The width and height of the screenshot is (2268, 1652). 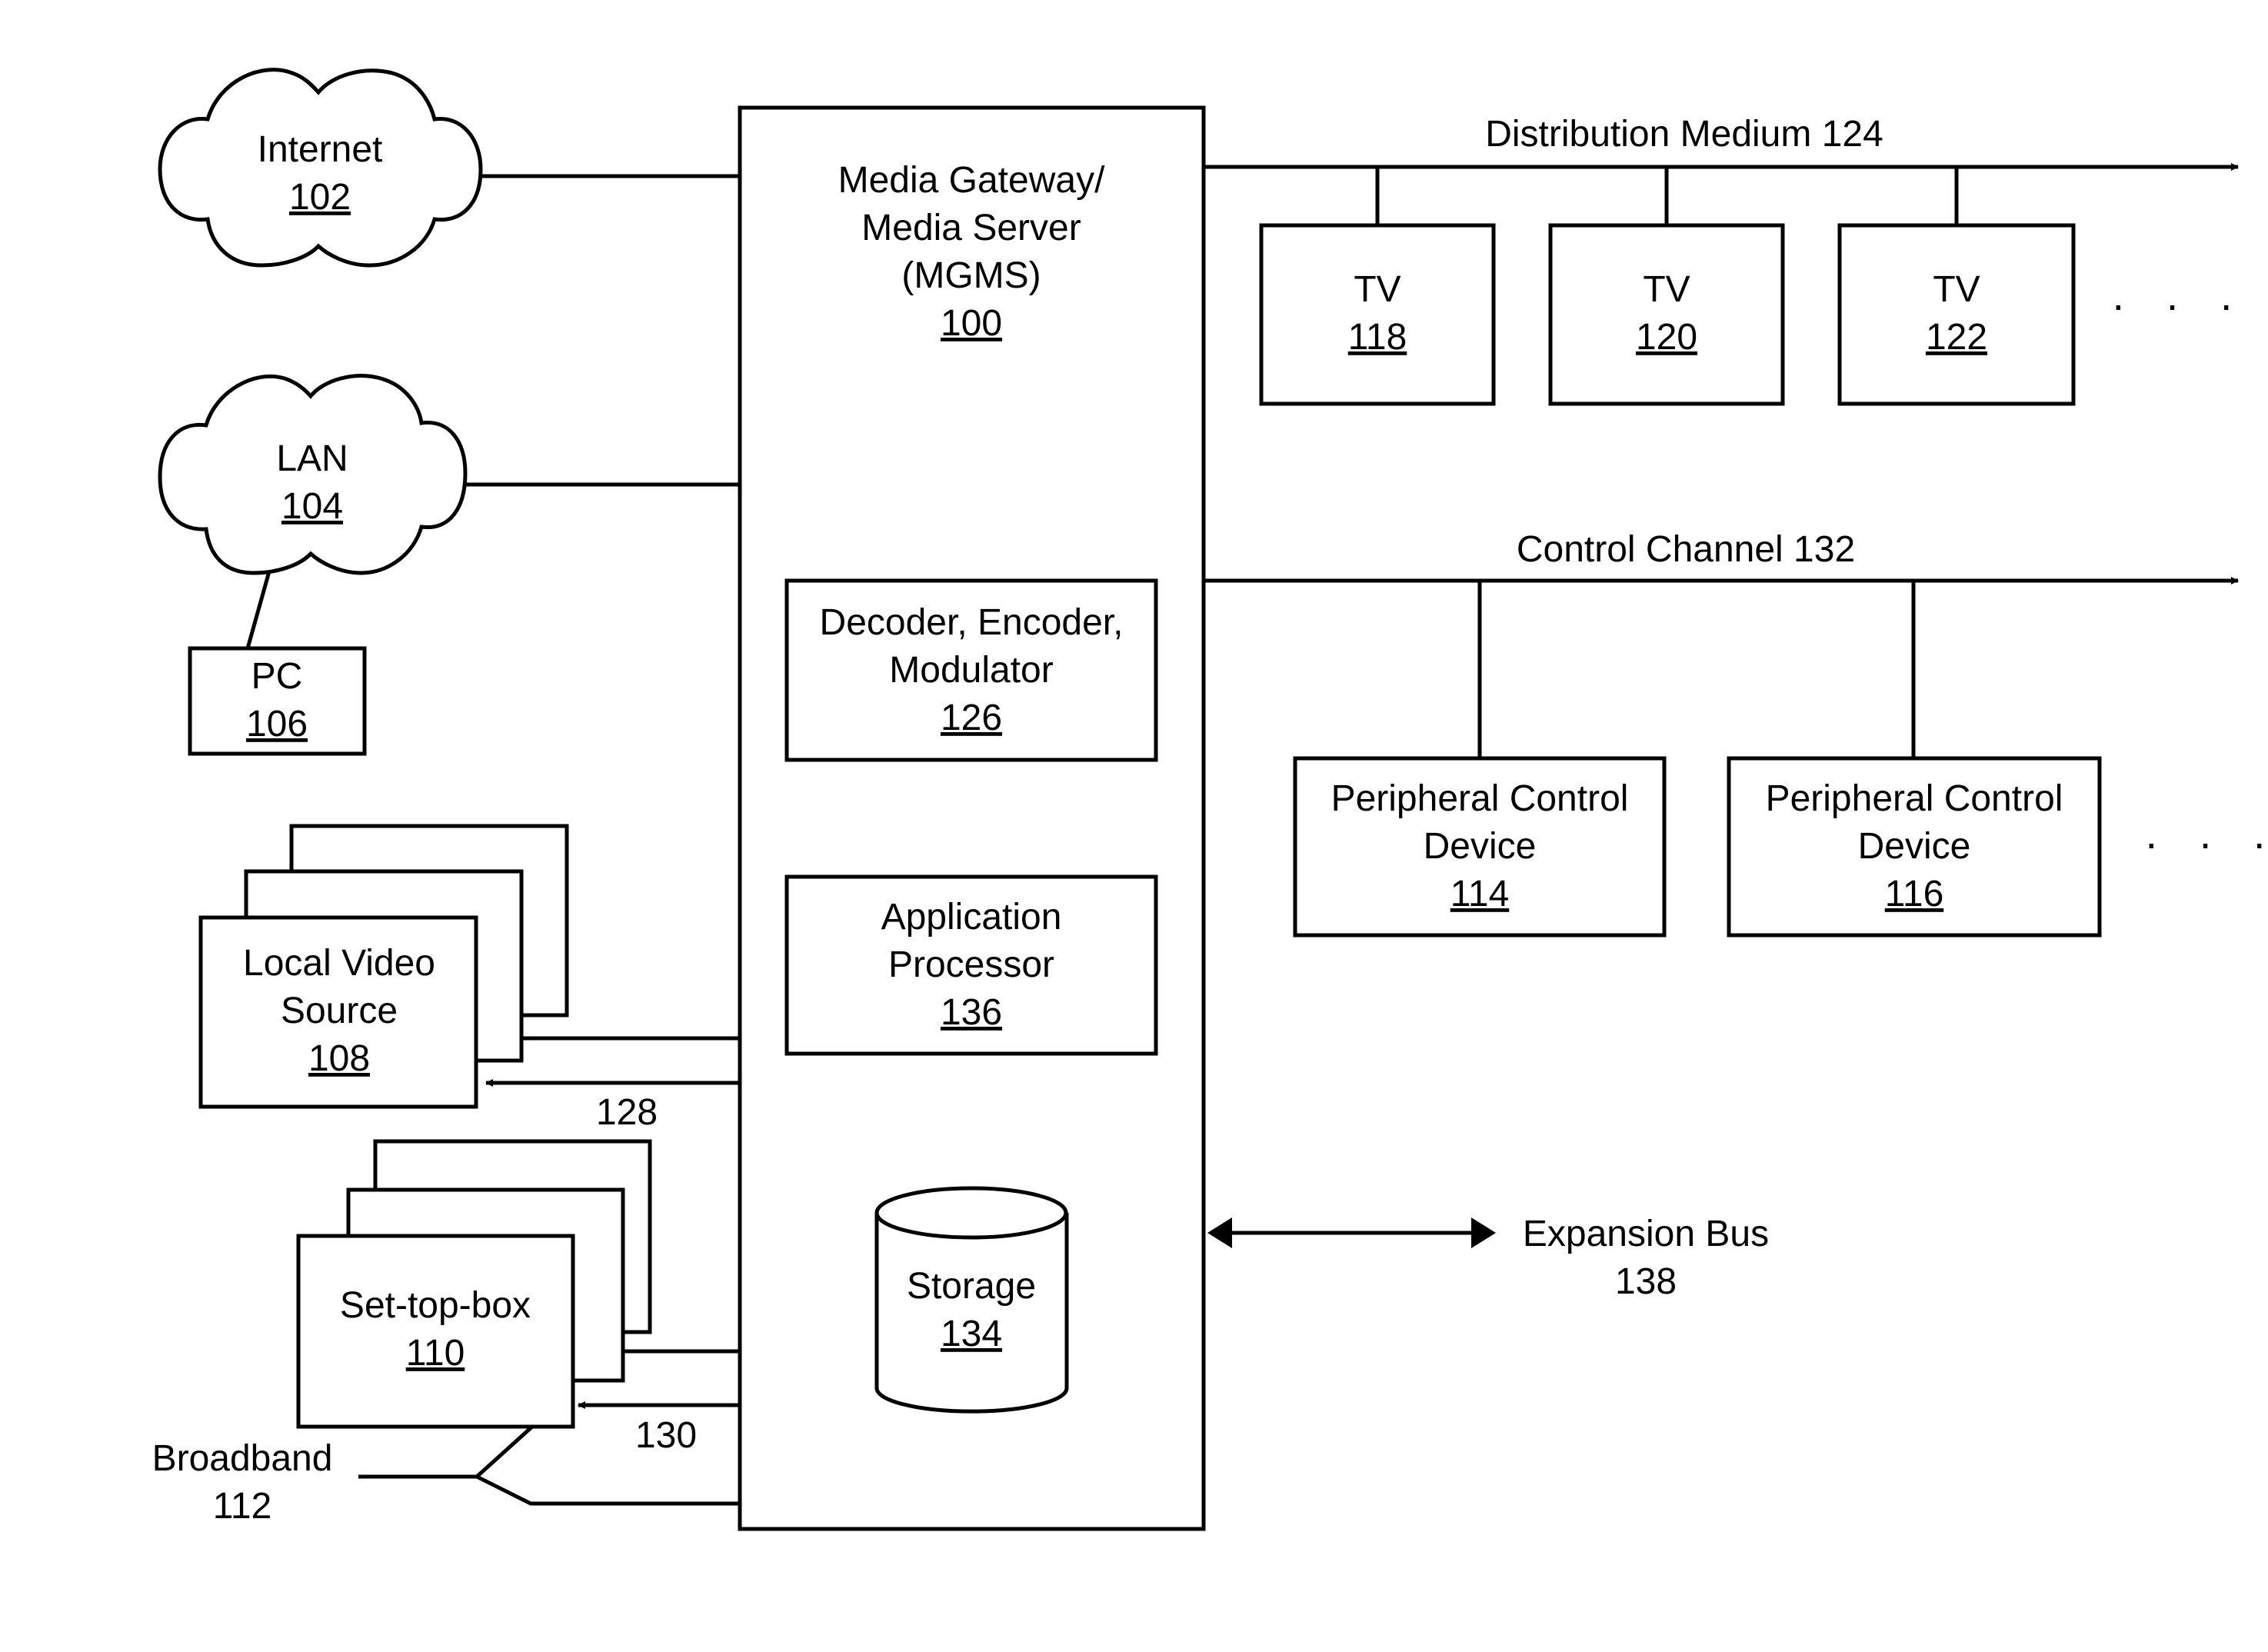 I want to click on tv-122-ref: 122, so click(x=1956, y=338).